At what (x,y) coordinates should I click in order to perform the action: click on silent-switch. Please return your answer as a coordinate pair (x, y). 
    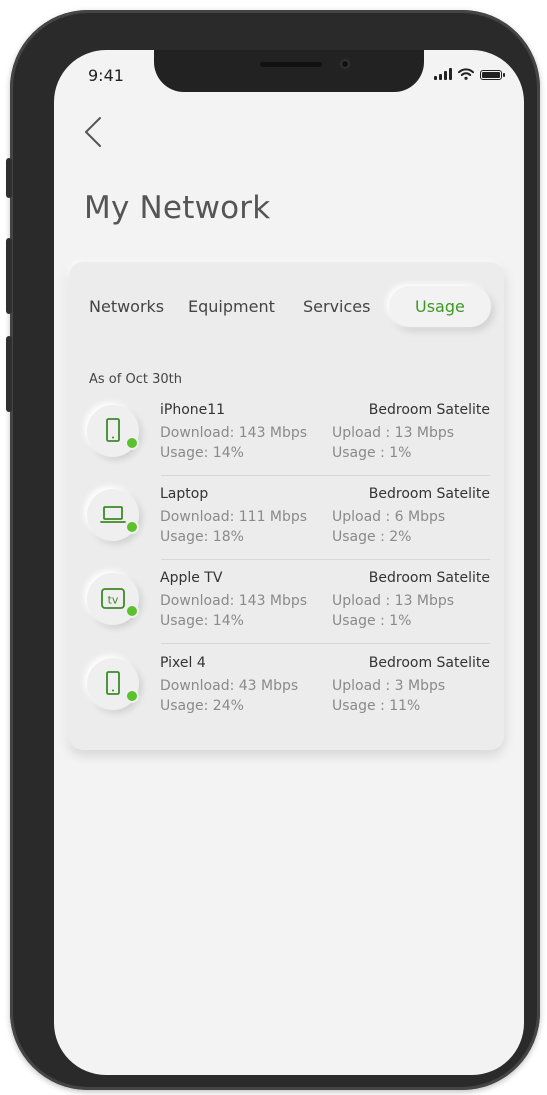
    Looking at the image, I should click on (9, 178).